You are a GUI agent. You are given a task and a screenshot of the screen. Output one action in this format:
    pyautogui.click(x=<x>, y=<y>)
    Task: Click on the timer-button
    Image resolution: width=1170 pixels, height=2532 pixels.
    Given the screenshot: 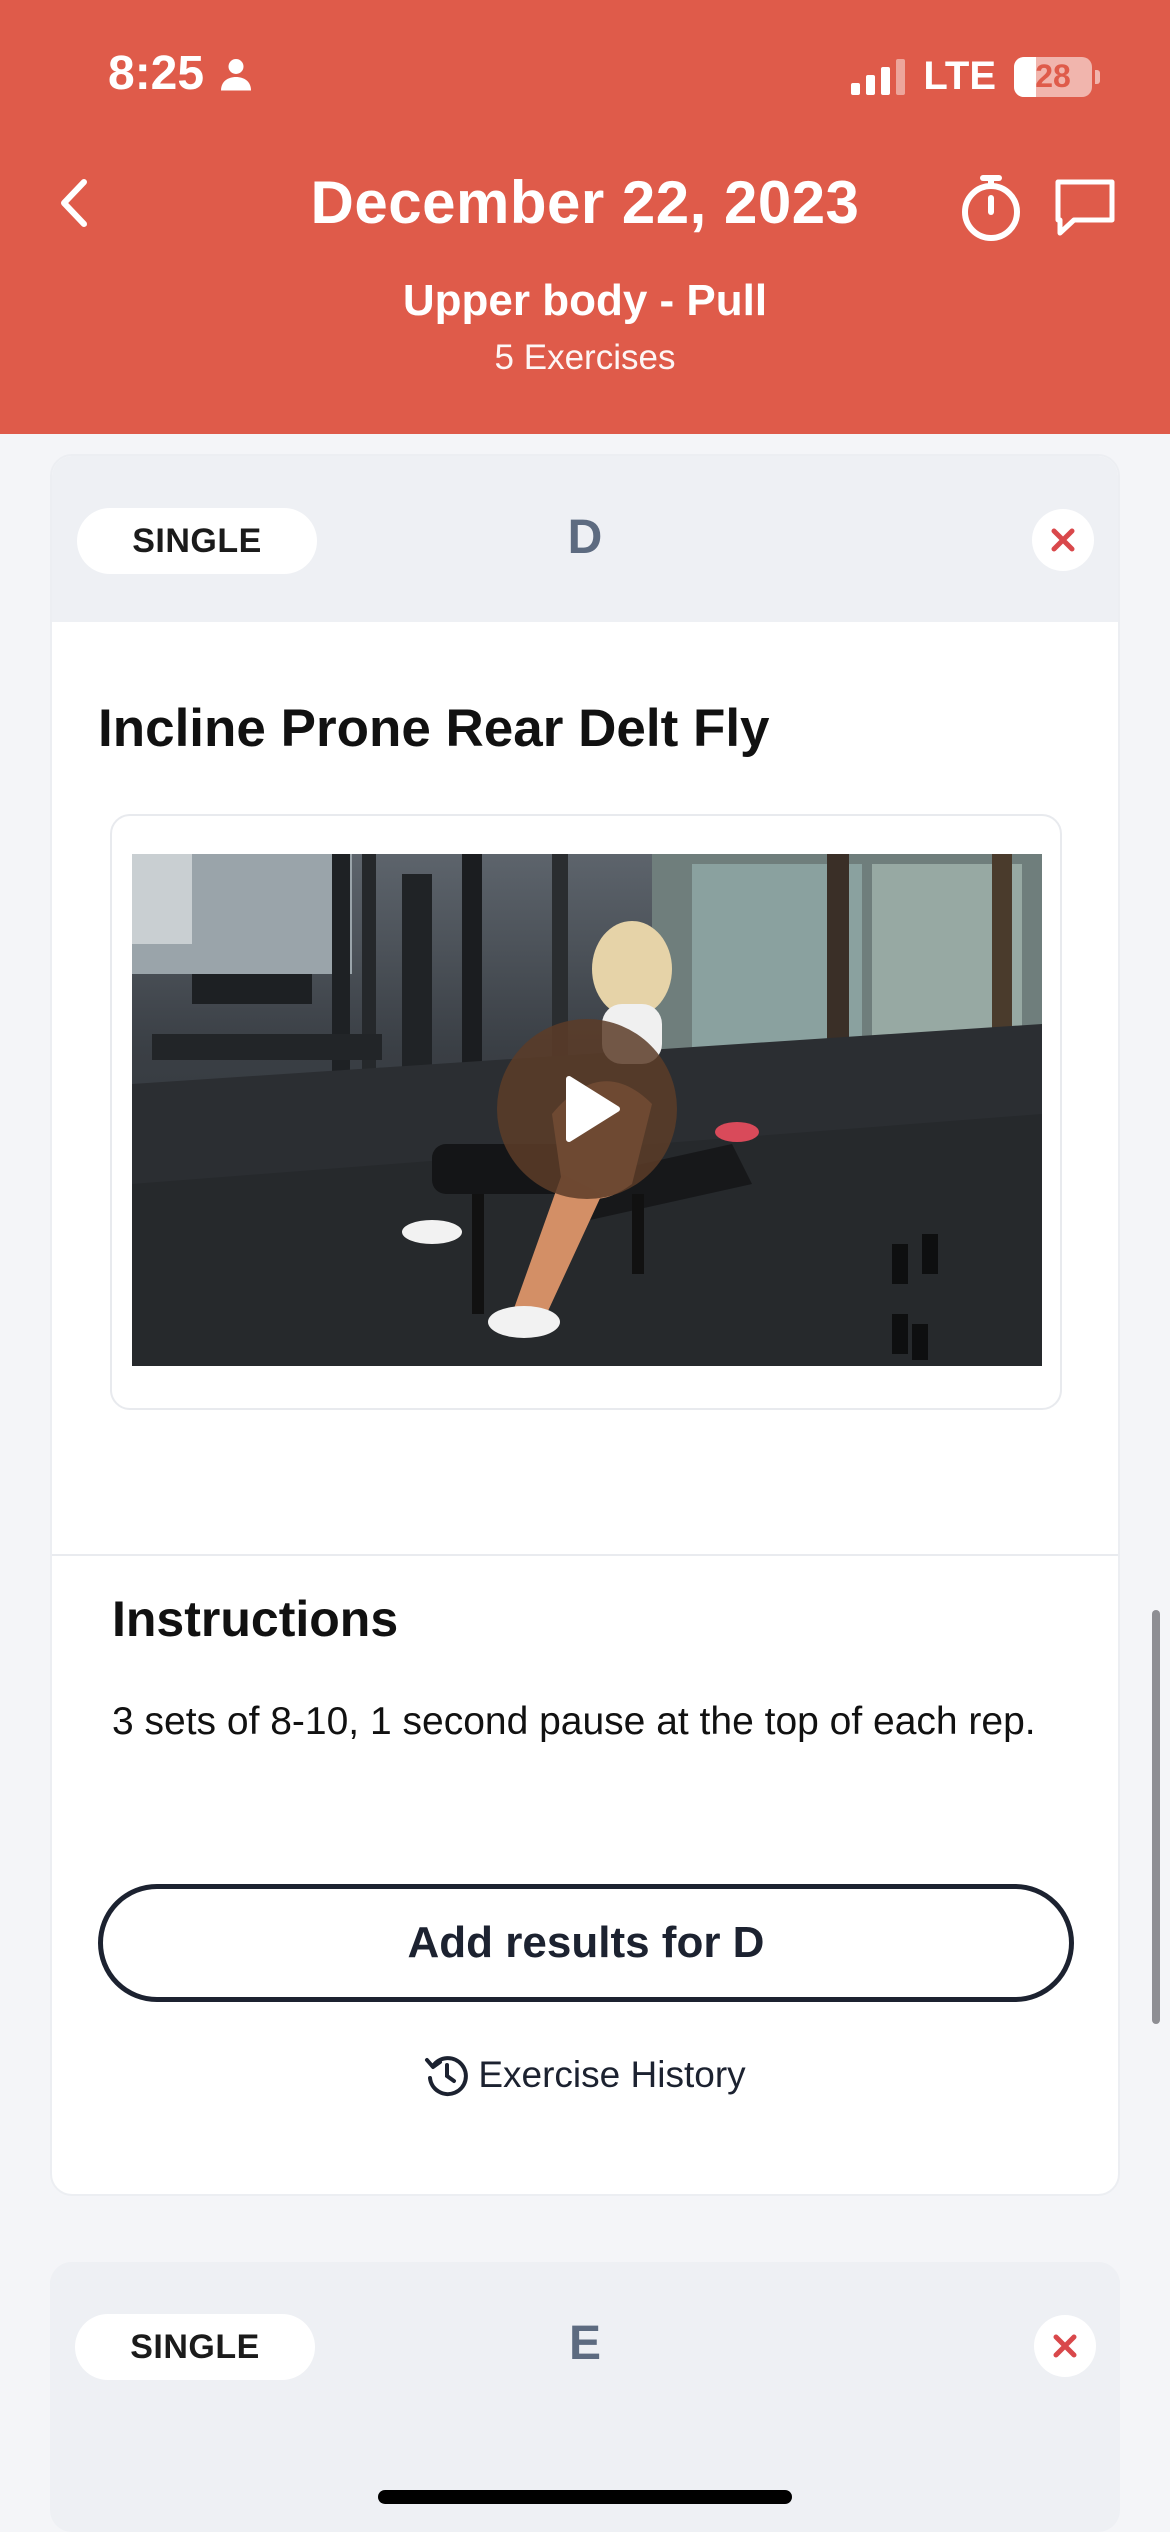 What is the action you would take?
    pyautogui.click(x=991, y=208)
    